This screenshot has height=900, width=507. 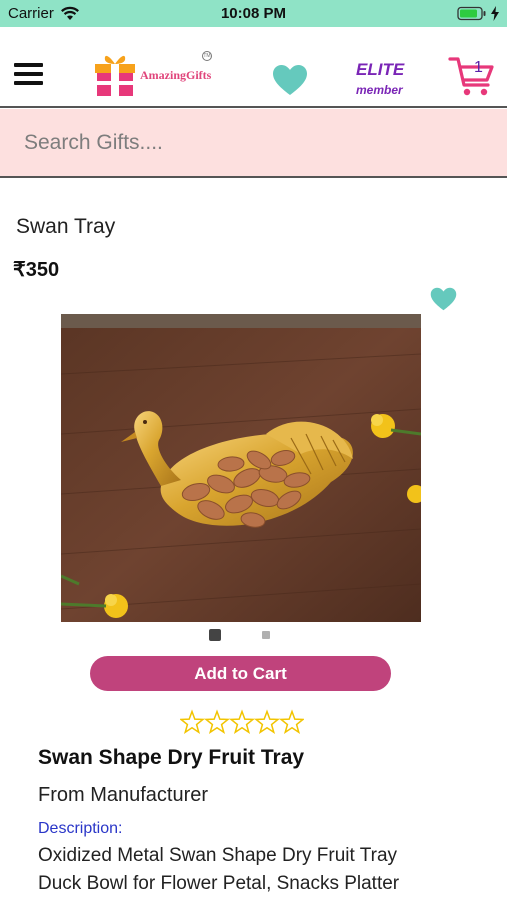 I want to click on rating-stars, so click(x=242, y=723).